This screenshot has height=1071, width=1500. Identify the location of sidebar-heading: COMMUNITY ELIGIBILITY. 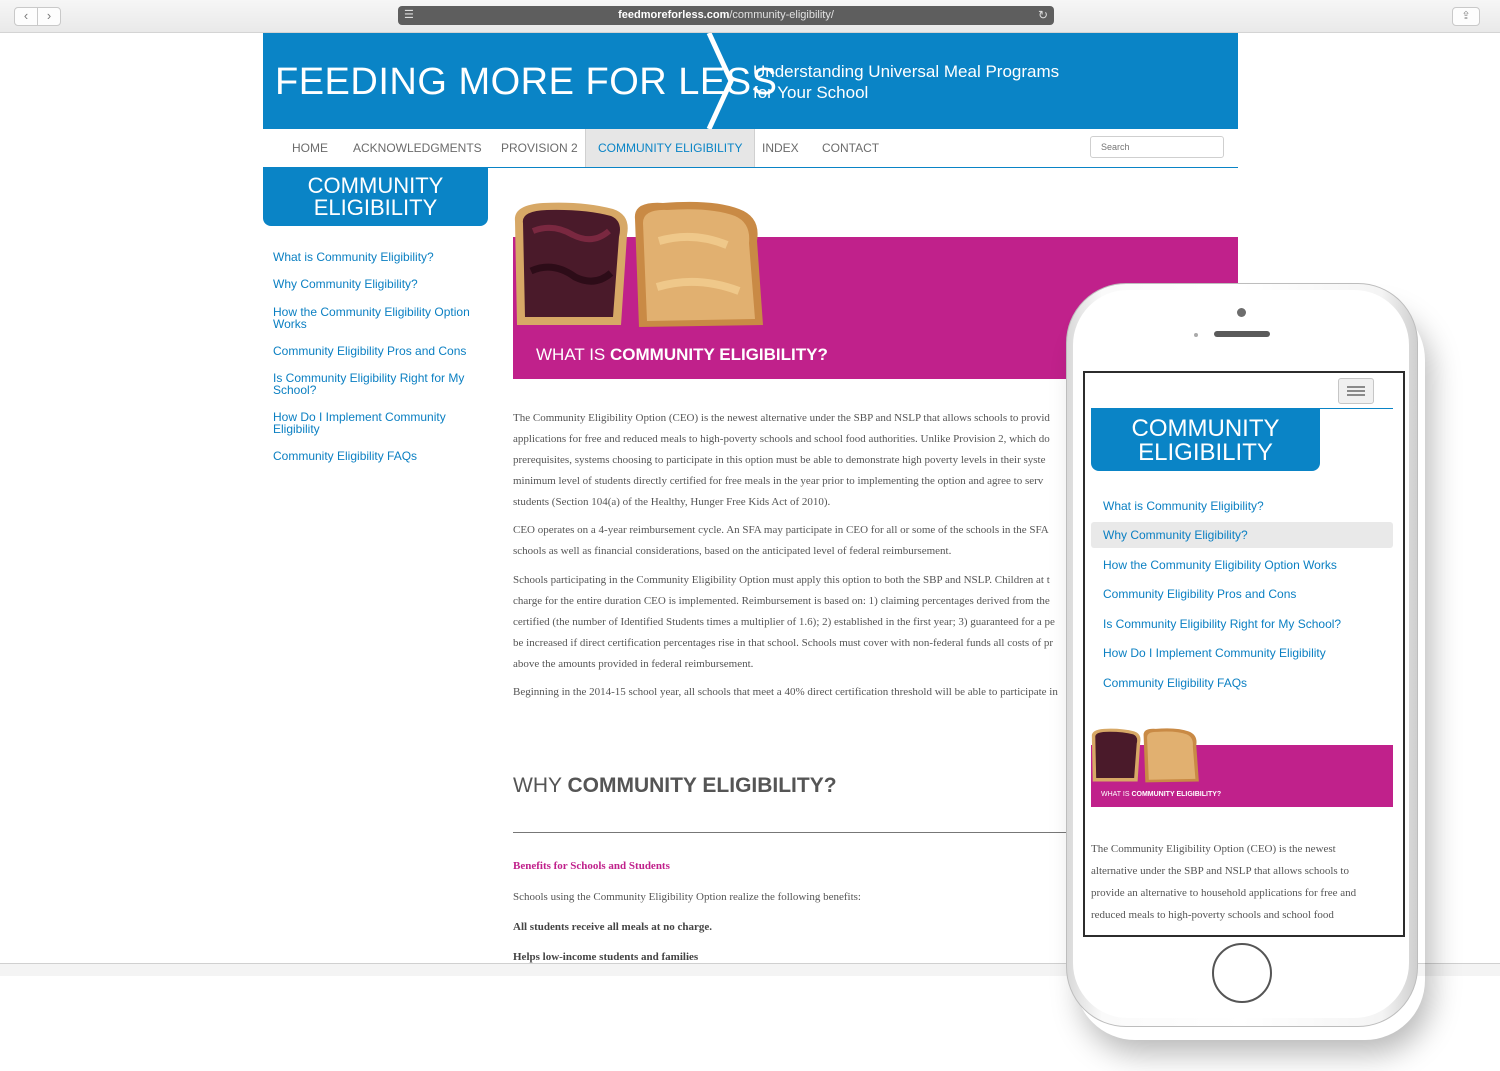
(375, 196).